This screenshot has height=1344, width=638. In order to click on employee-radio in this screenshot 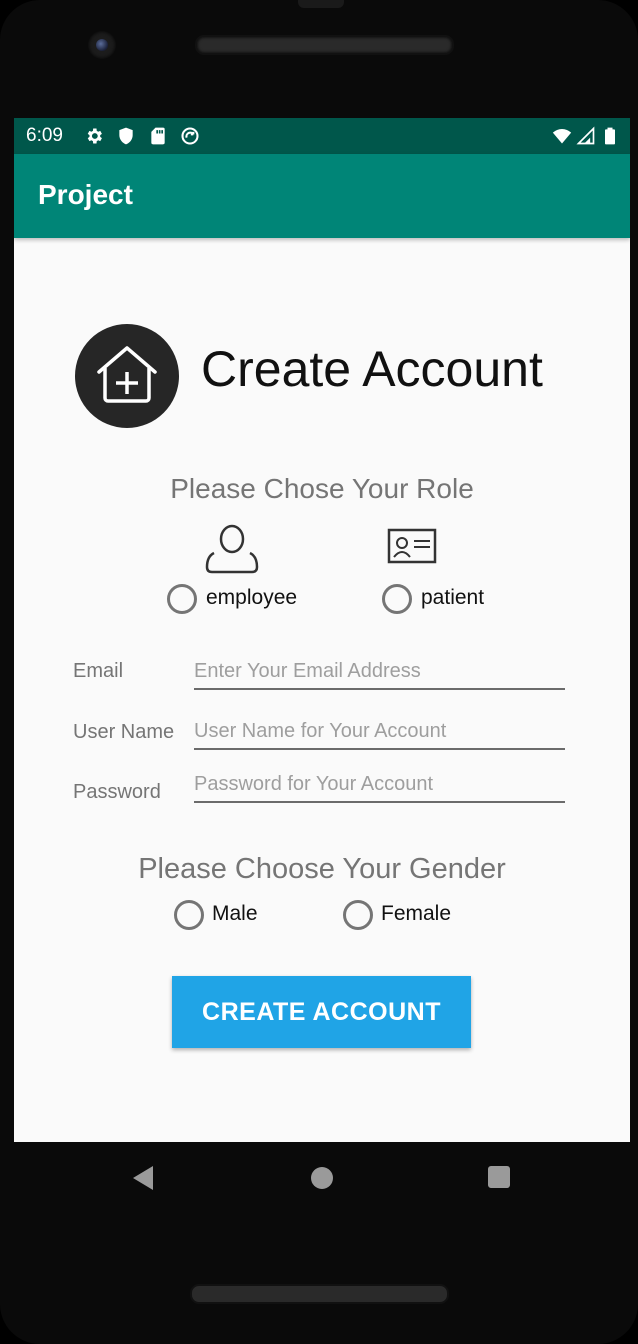, I will do `click(182, 599)`.